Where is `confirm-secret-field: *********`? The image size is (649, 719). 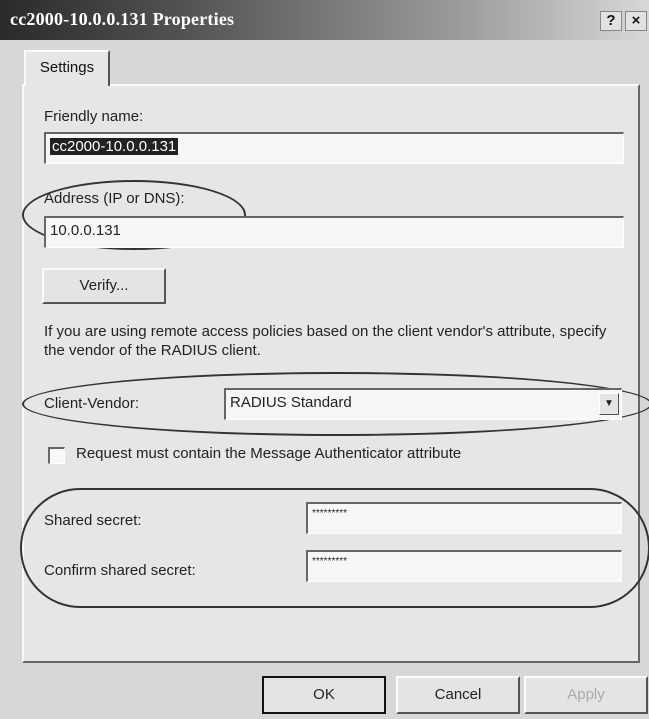
confirm-secret-field: ********* is located at coordinates (464, 566).